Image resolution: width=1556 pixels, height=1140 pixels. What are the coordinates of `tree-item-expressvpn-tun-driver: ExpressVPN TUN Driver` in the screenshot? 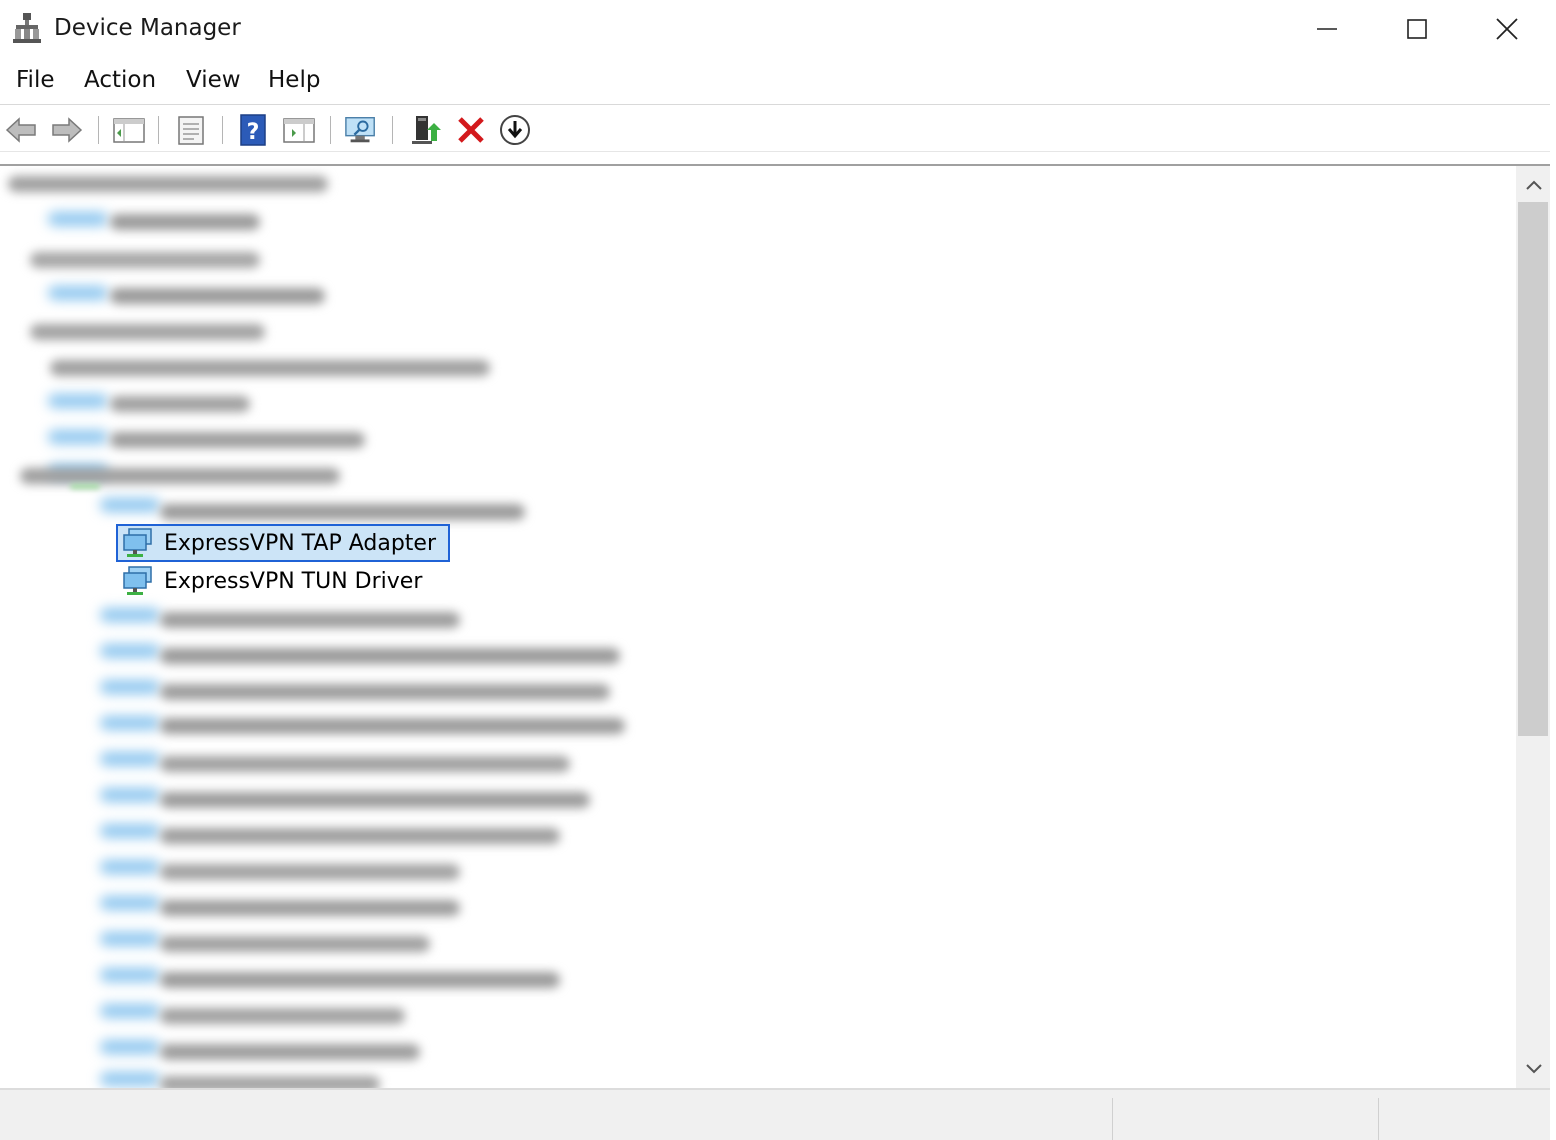 It's located at (270, 581).